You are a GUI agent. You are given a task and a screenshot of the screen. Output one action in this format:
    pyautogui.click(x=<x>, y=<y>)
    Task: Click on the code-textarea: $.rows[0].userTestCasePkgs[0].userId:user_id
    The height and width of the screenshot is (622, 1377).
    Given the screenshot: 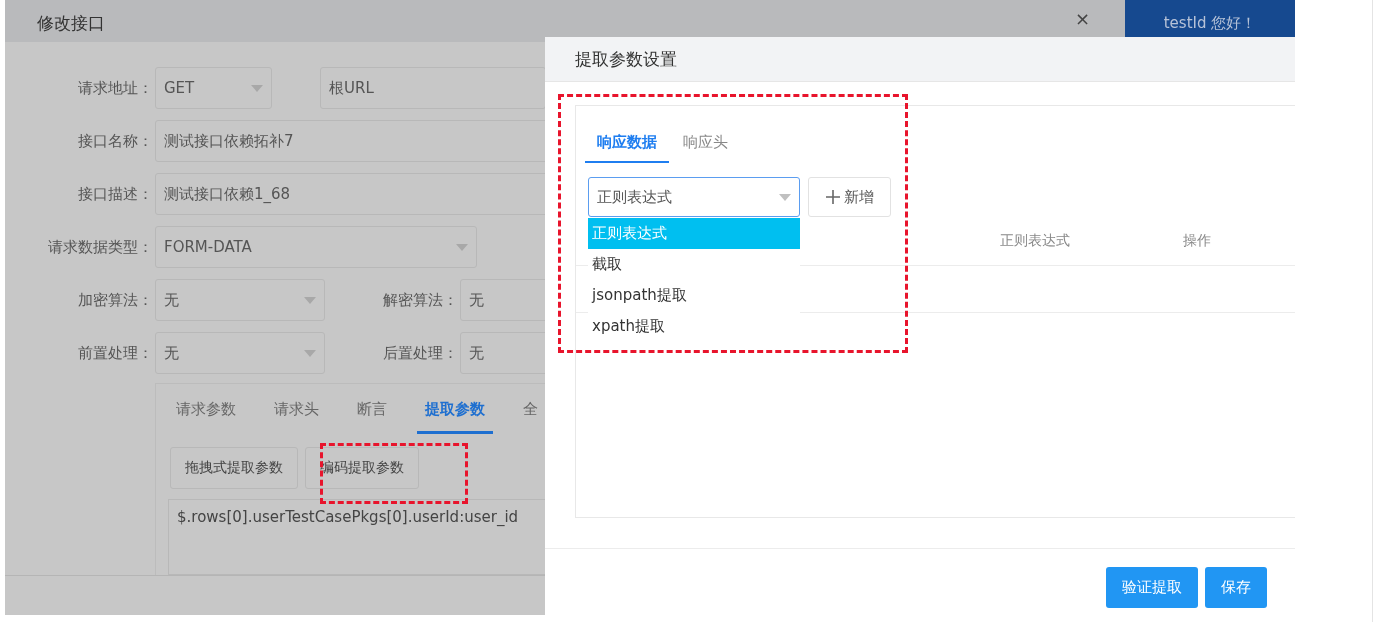 What is the action you would take?
    pyautogui.click(x=356, y=537)
    